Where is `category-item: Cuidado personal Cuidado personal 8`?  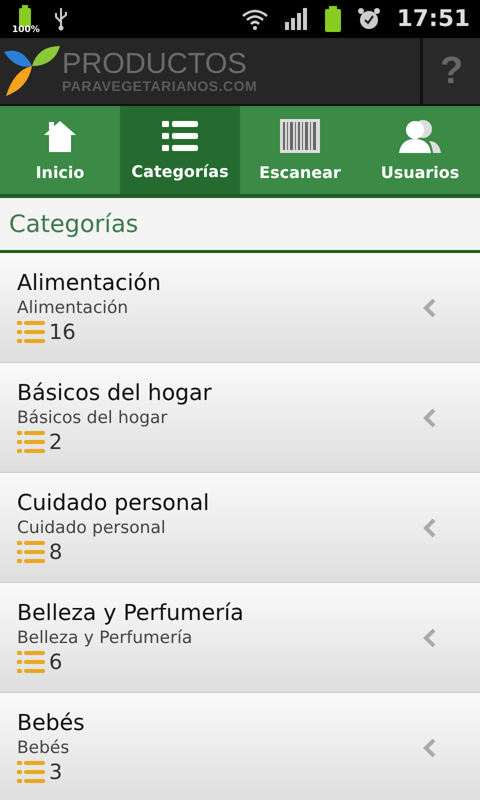
category-item: Cuidado personal Cuidado personal 8 is located at coordinates (240, 528).